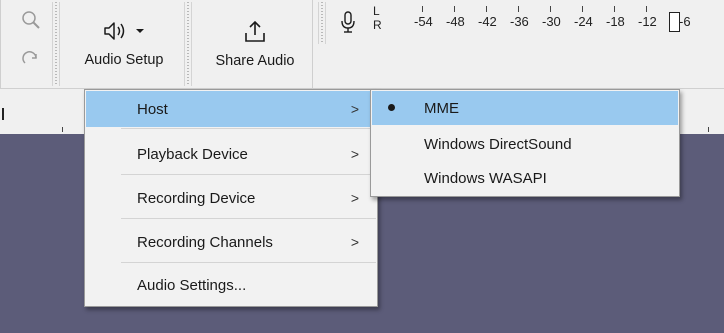 The width and height of the screenshot is (724, 333). I want to click on audio-setup-button: Audio Setup, so click(124, 44).